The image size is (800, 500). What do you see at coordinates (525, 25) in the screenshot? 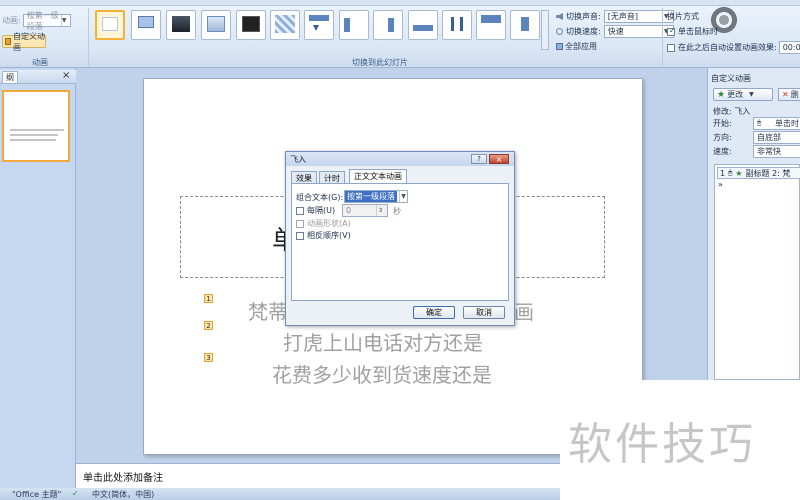
I see `transition-reveal-left-thumb` at bounding box center [525, 25].